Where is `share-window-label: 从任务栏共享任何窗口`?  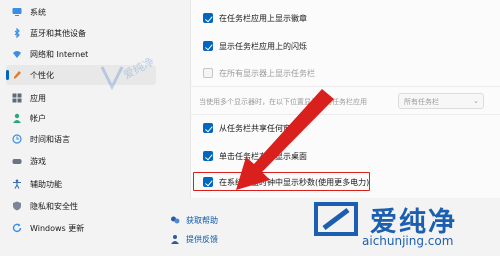 share-window-label: 从任务栏共享任何窗口 is located at coordinates (259, 128).